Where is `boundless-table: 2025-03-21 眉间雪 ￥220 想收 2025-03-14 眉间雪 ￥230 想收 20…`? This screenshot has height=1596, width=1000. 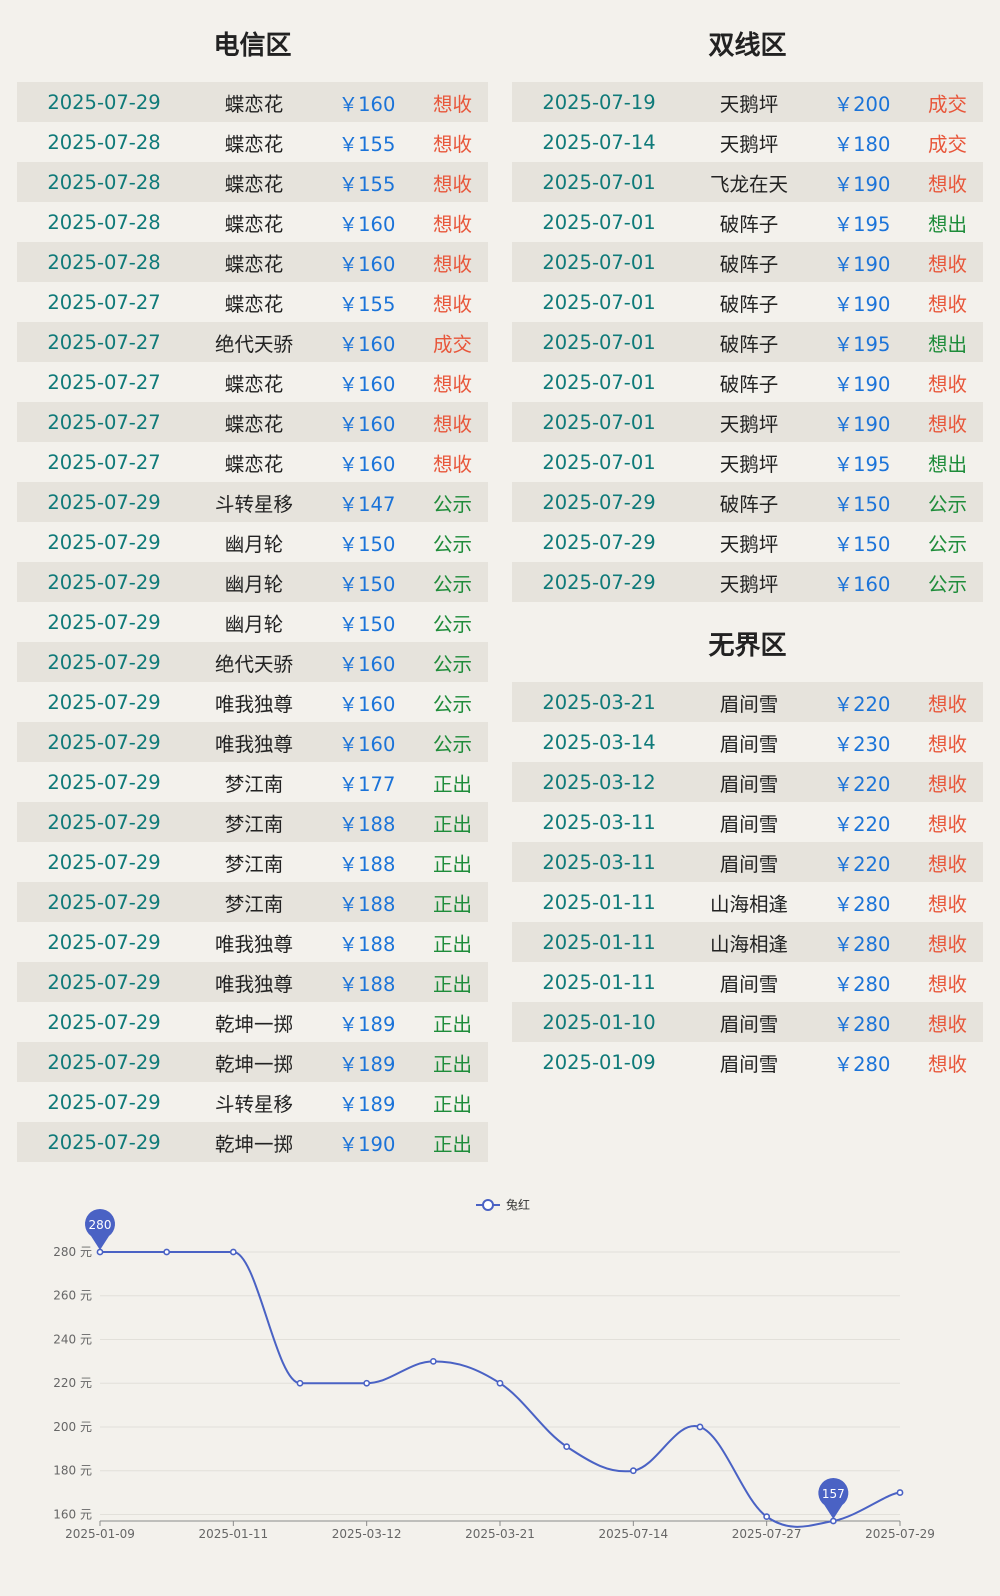
boundless-table: 2025-03-21 眉间雪 ￥220 想收 2025-03-14 眉间雪 ￥230 想收 20… is located at coordinates (747, 882).